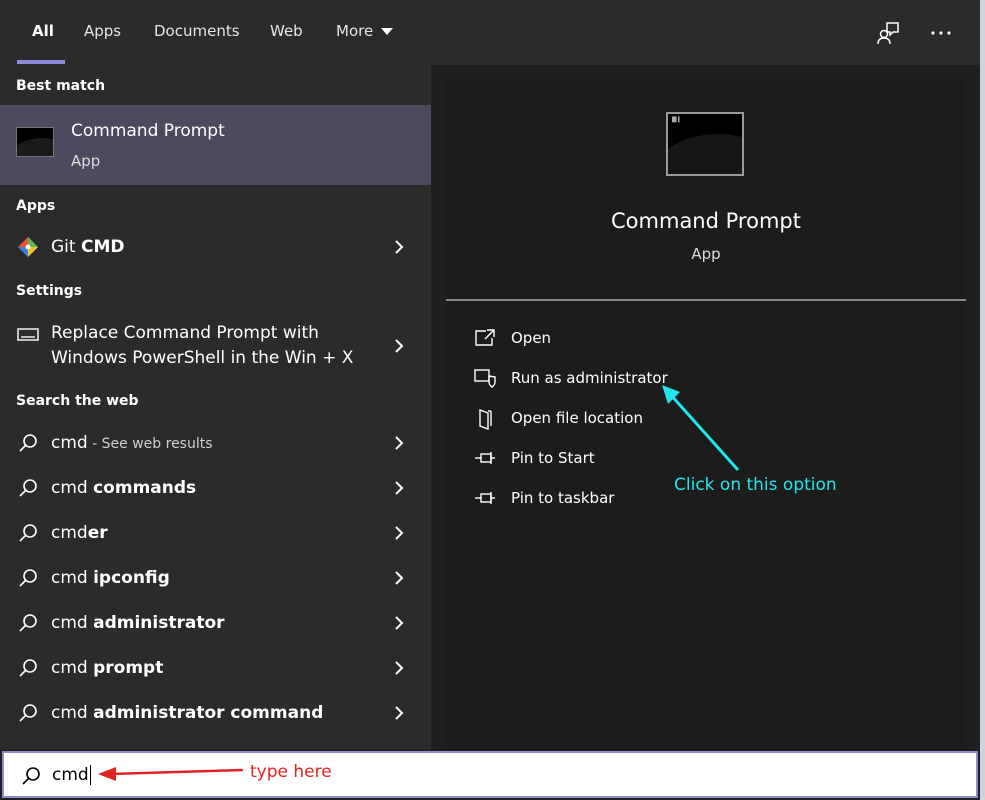 The width and height of the screenshot is (985, 800). What do you see at coordinates (128, 668) in the screenshot?
I see `web-result-bold: prompt` at bounding box center [128, 668].